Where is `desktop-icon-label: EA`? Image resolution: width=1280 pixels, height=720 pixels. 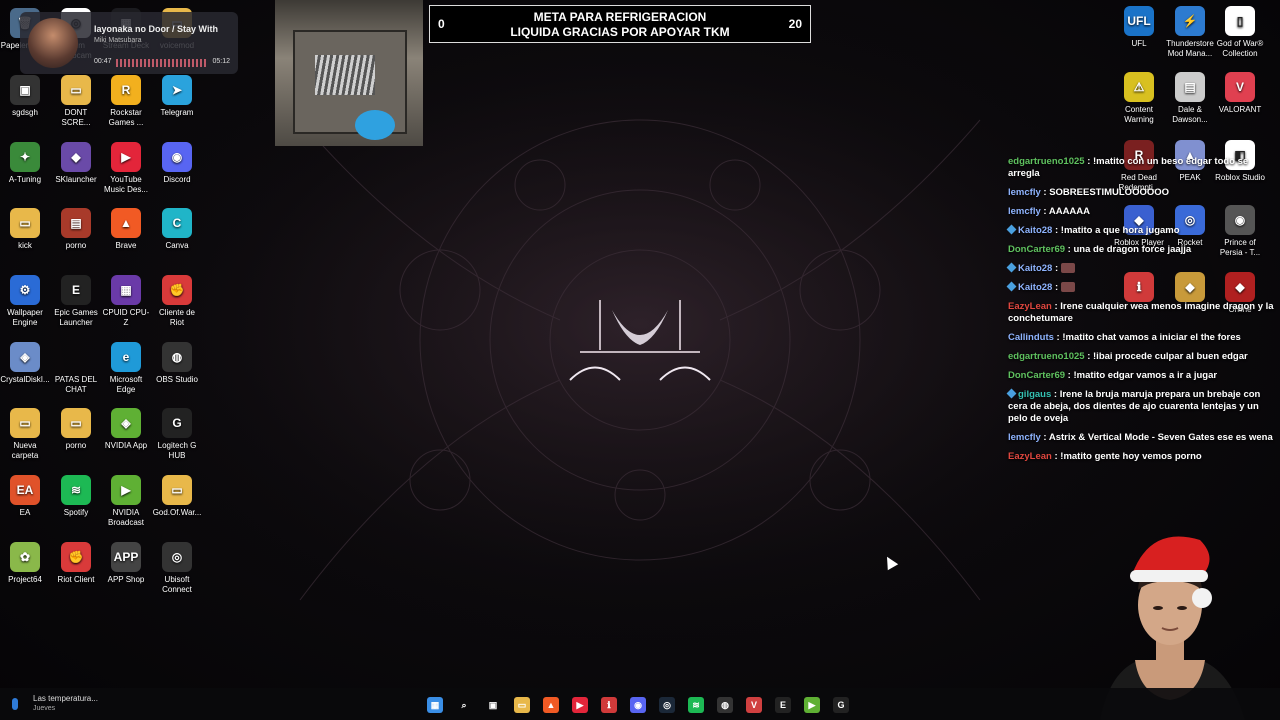
desktop-icon-label: EA is located at coordinates (25, 512).